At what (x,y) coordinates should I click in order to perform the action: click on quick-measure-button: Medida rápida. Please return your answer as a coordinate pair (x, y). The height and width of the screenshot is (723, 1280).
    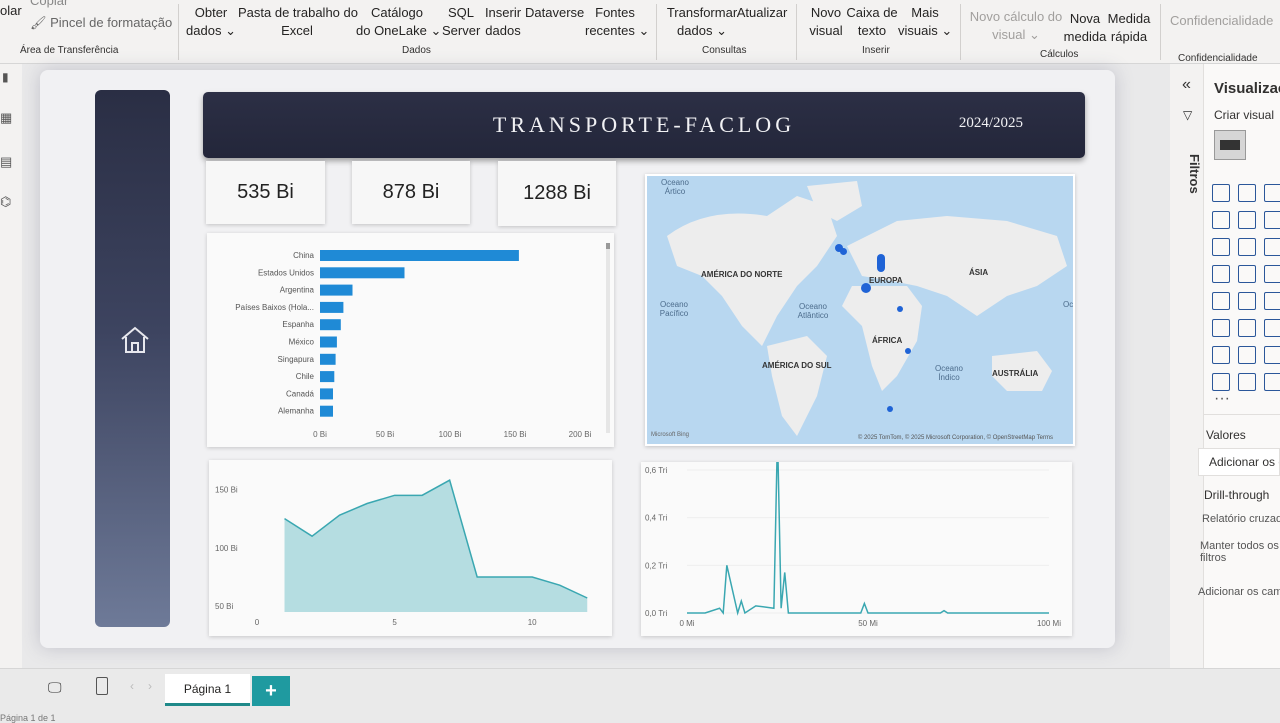
    Looking at the image, I should click on (1129, 28).